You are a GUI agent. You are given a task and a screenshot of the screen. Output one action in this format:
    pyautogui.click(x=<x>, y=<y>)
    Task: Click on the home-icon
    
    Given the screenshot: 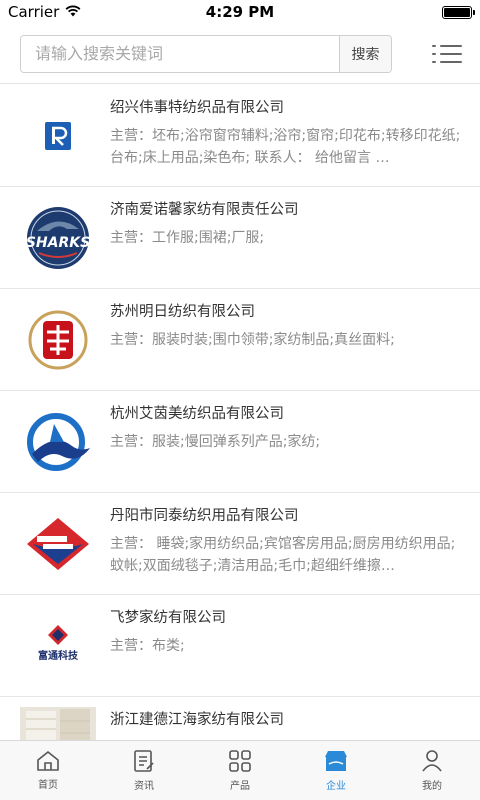 What is the action you would take?
    pyautogui.click(x=48, y=761)
    